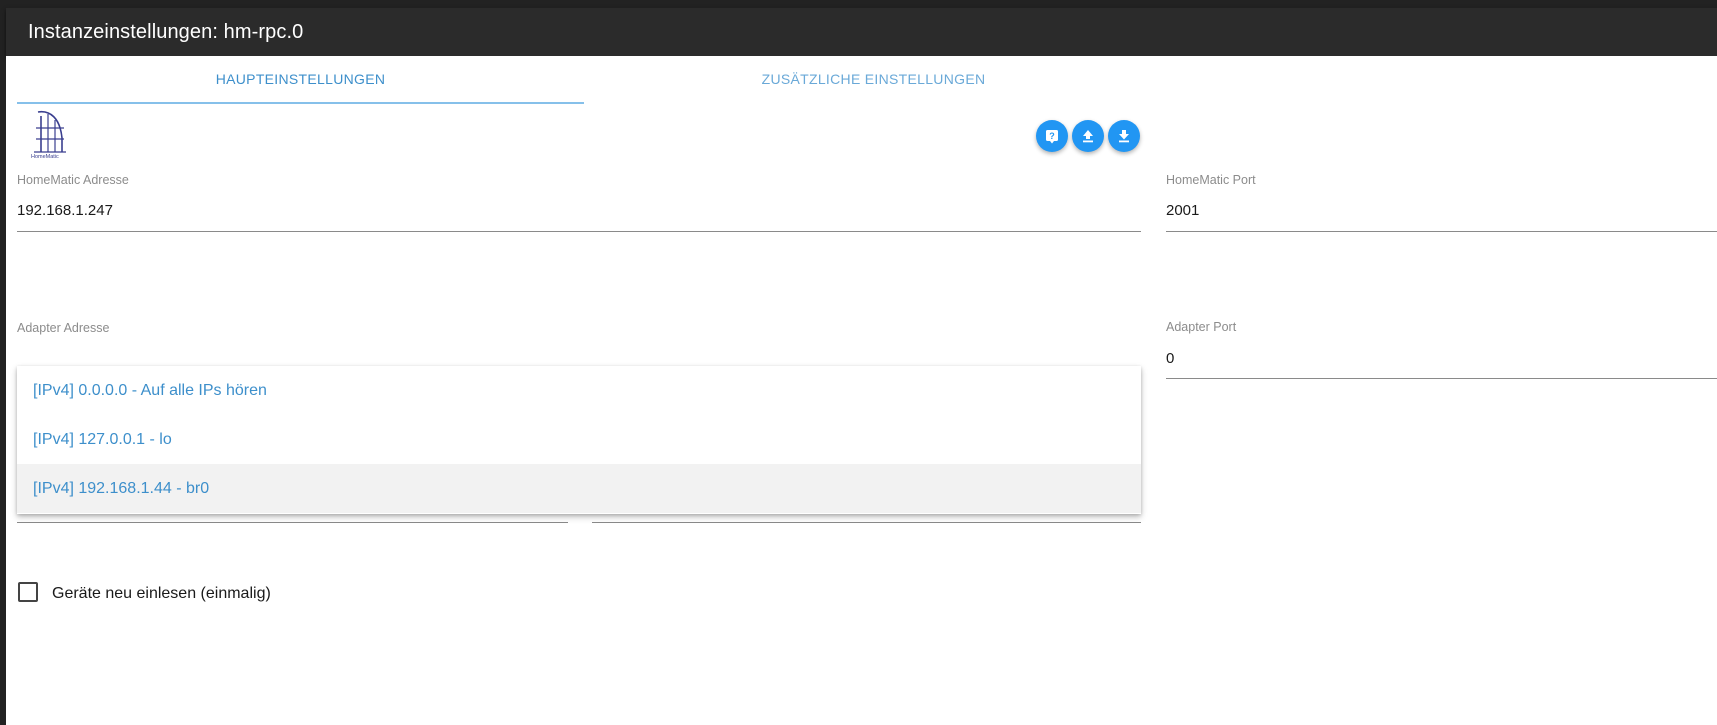 This screenshot has width=1717, height=725. What do you see at coordinates (1201, 327) in the screenshot?
I see `adapter-port-label: Adapter Port` at bounding box center [1201, 327].